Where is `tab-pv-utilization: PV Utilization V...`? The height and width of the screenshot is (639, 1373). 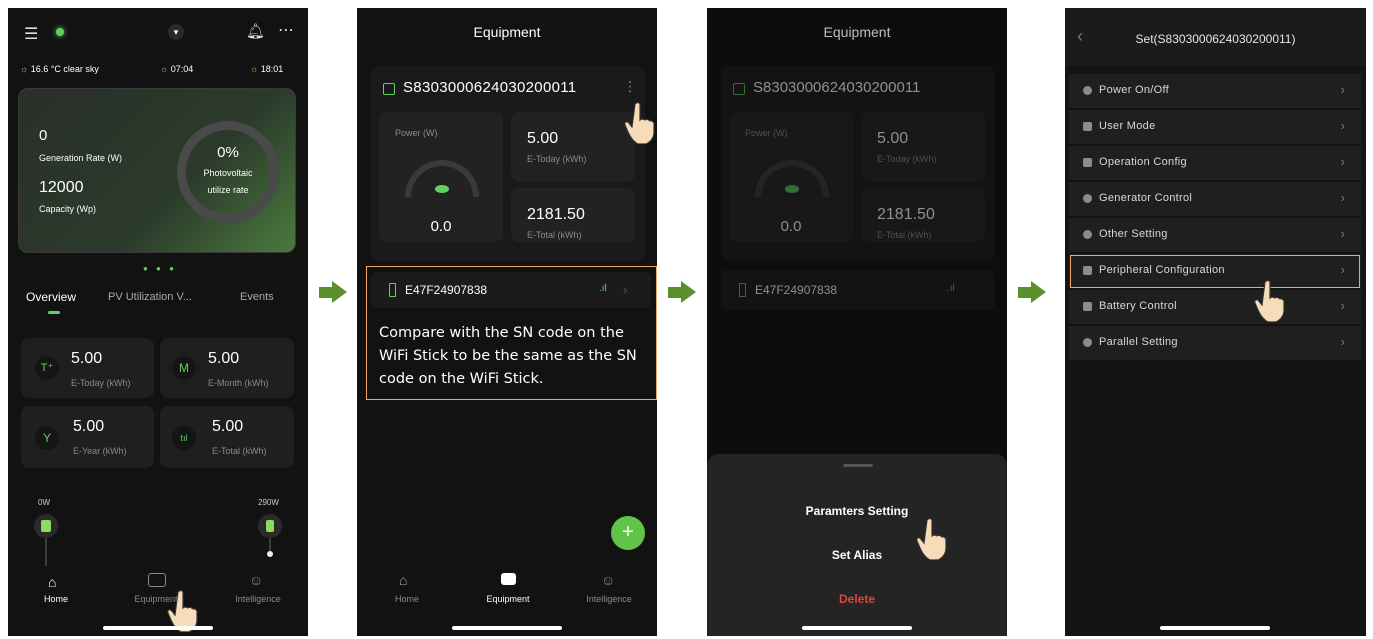
tab-pv-utilization: PV Utilization V... is located at coordinates (150, 297).